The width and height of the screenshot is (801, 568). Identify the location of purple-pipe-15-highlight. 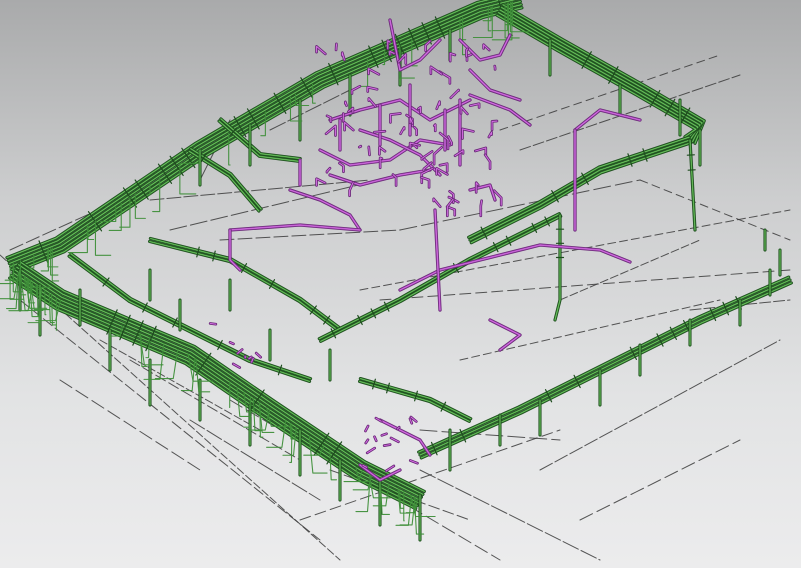
(437, 260).